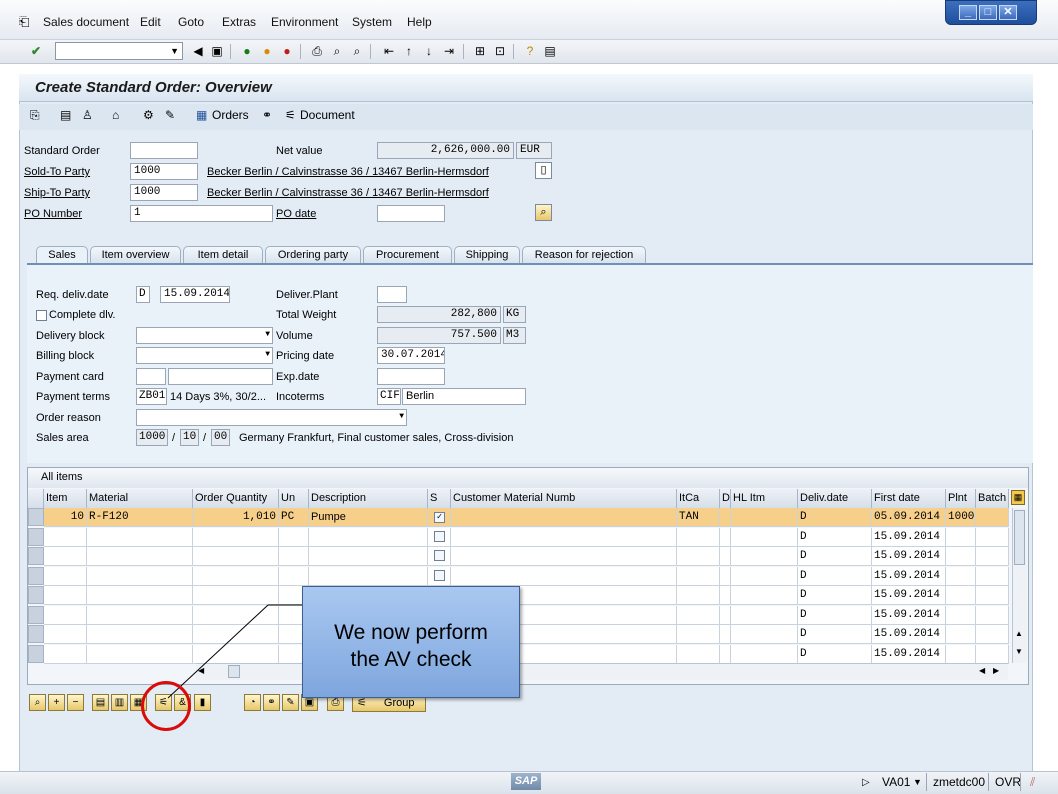 This screenshot has height=794, width=1058. What do you see at coordinates (411, 632) in the screenshot?
I see `callout-line-1: We now perform` at bounding box center [411, 632].